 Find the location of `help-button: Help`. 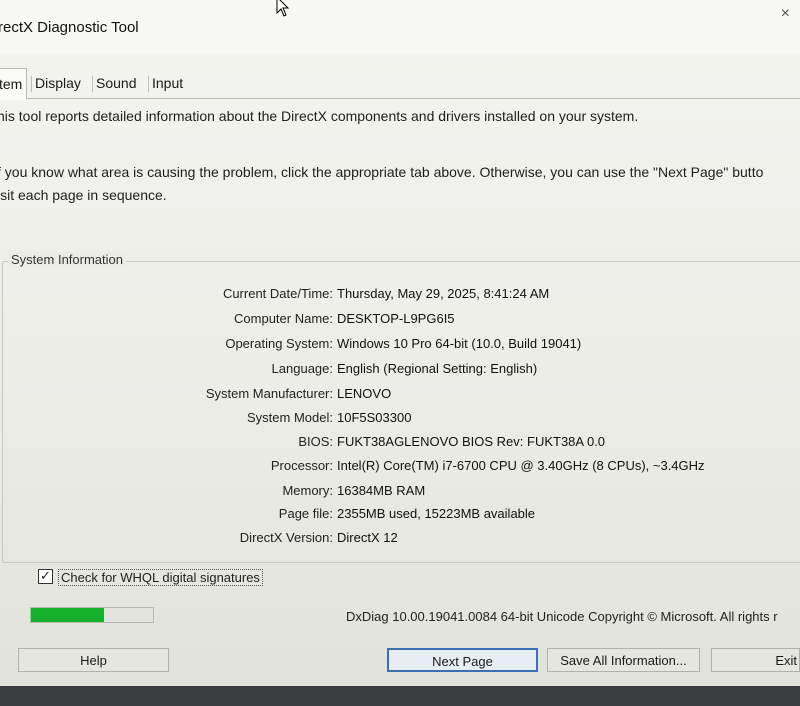

help-button: Help is located at coordinates (93, 660).